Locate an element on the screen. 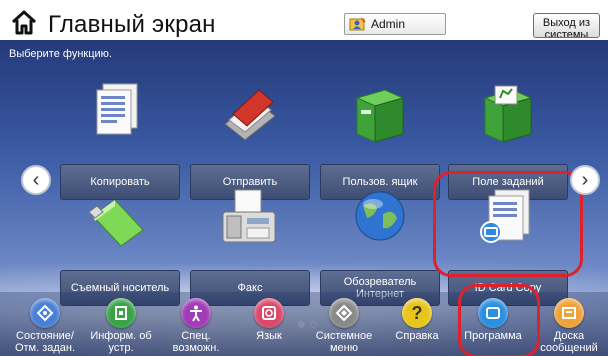 The height and width of the screenshot is (356, 608). send-tile: Отправить is located at coordinates (250, 140).